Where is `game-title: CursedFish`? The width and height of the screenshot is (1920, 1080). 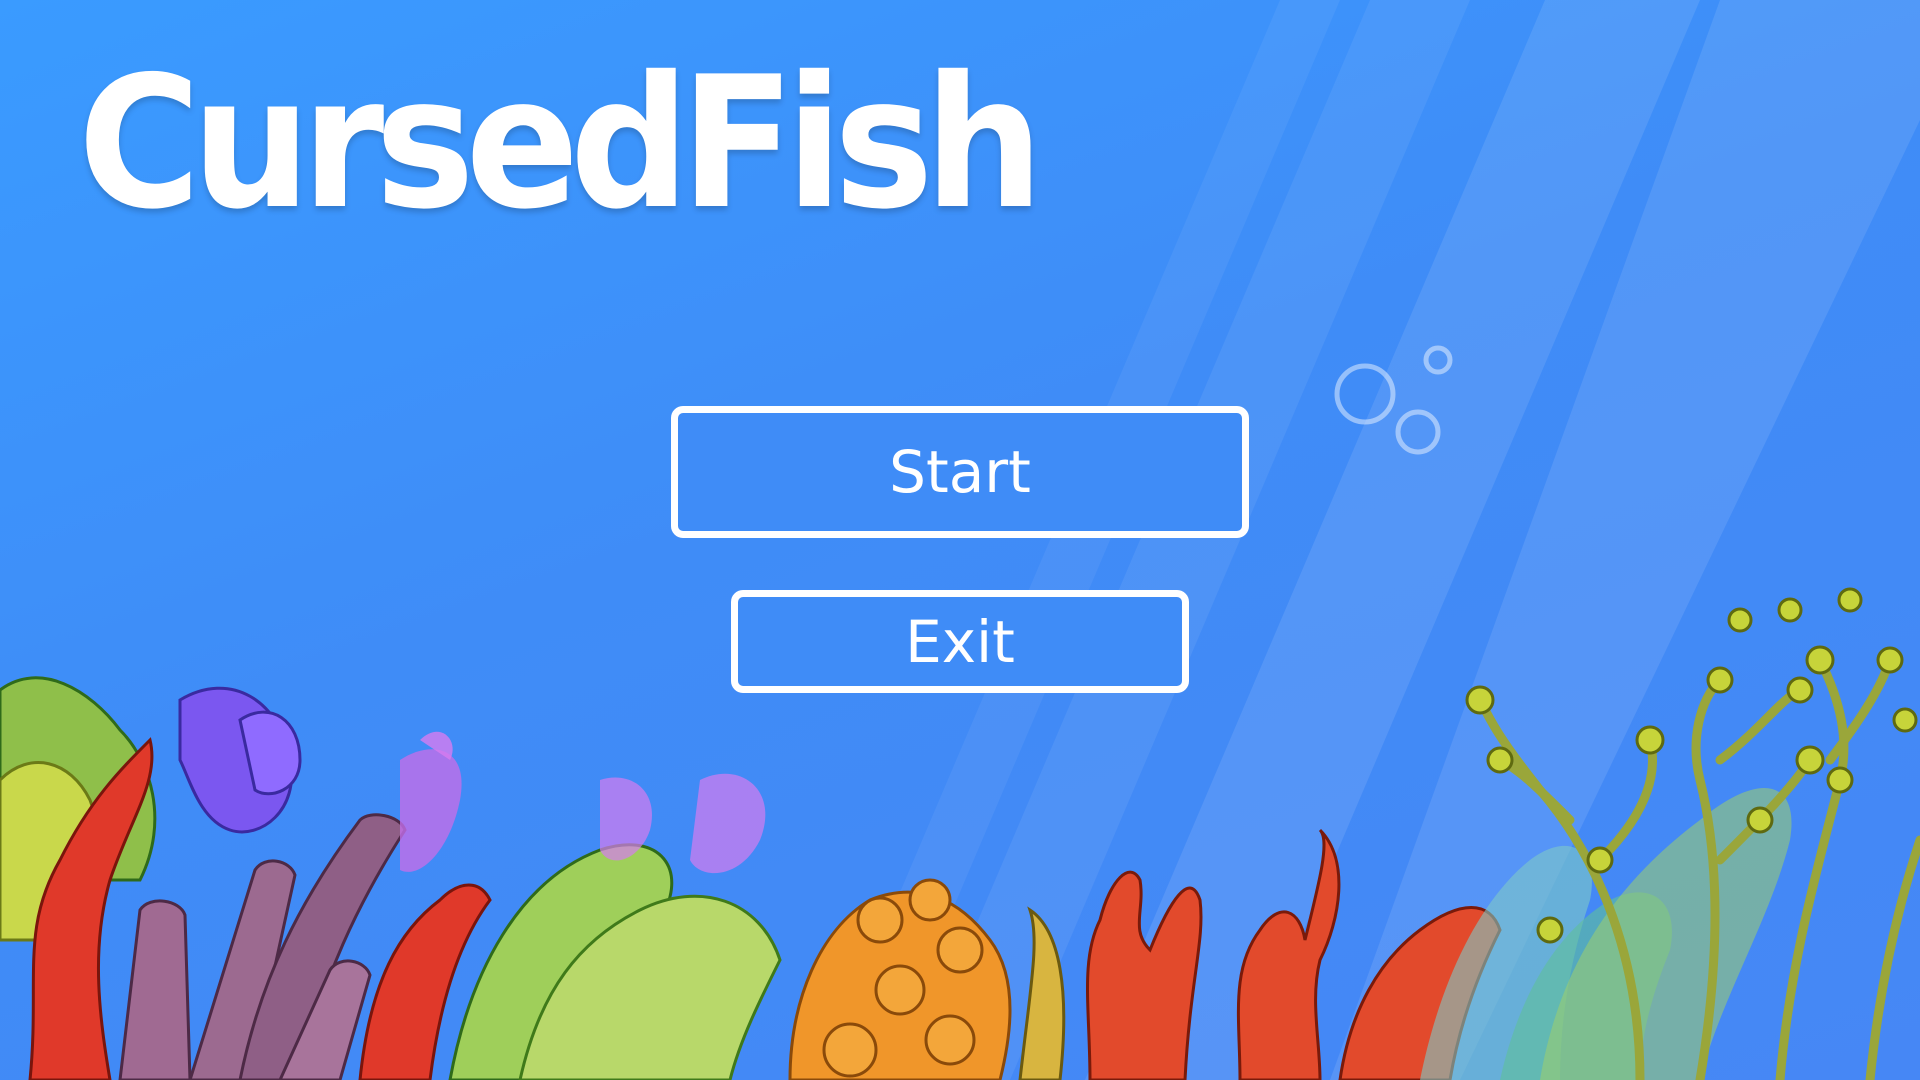
game-title: CursedFish is located at coordinates (561, 143).